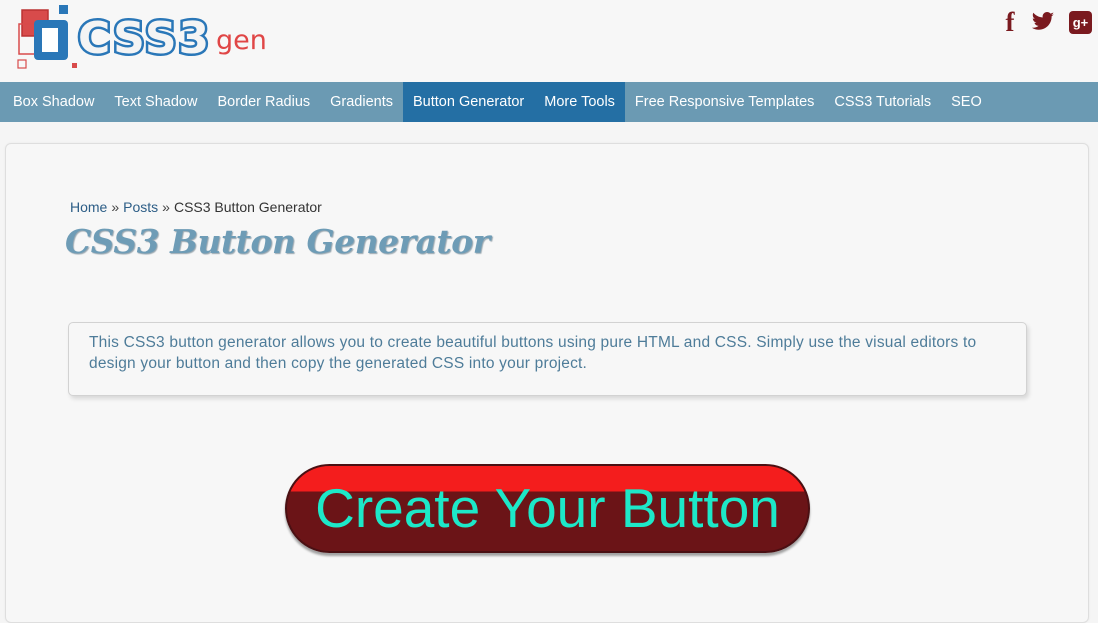 Image resolution: width=1098 pixels, height=623 pixels. What do you see at coordinates (88, 207) in the screenshot?
I see `breadcrumb-home-link: Home` at bounding box center [88, 207].